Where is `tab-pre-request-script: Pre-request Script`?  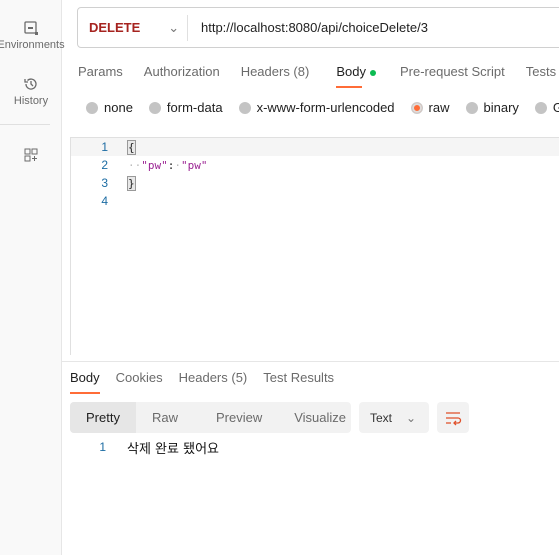 tab-pre-request-script: Pre-request Script is located at coordinates (452, 76).